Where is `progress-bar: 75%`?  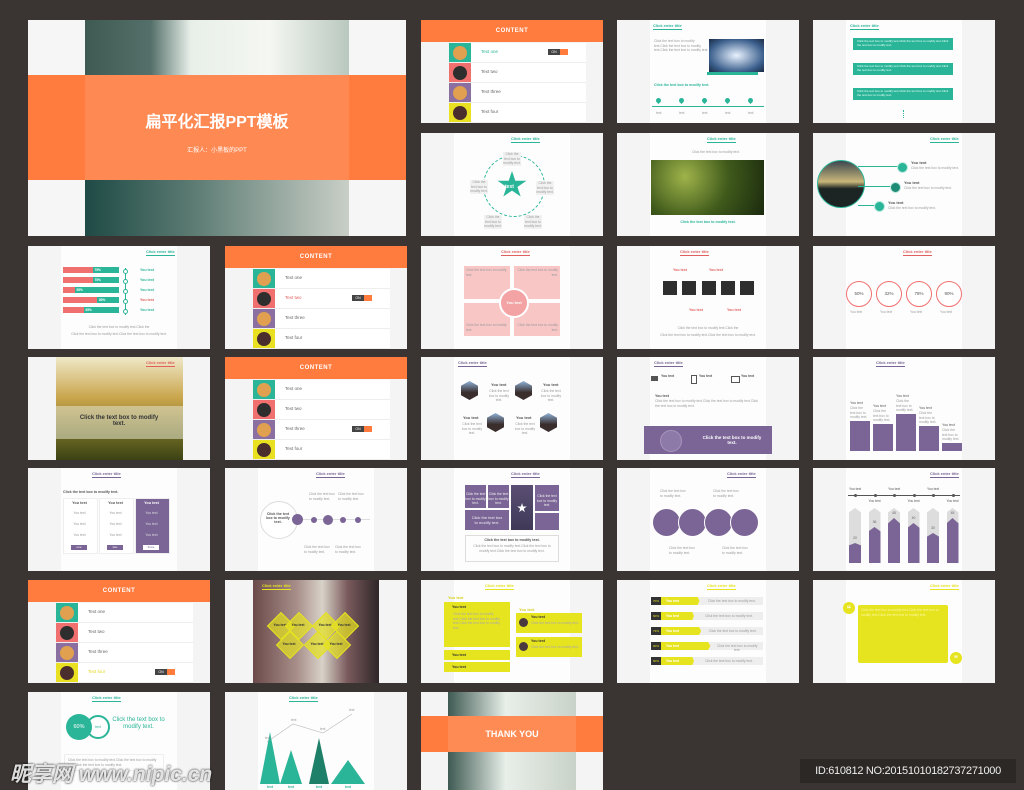
progress-bar: 75% is located at coordinates (91, 270).